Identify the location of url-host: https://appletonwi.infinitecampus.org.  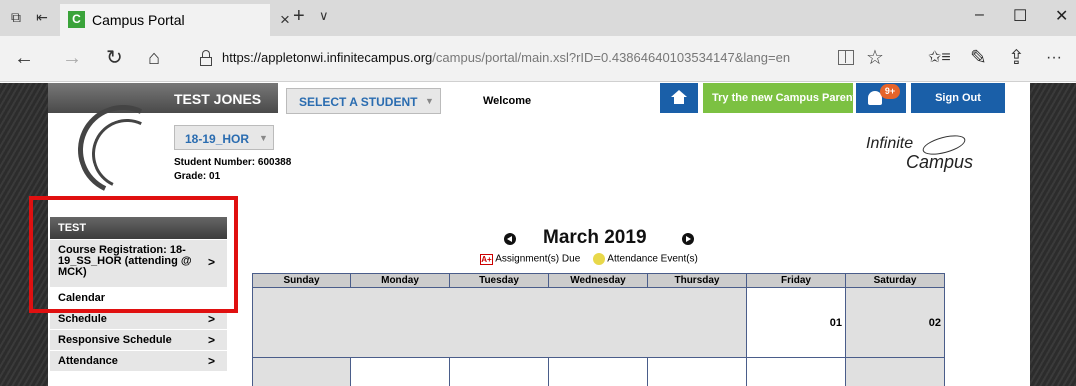
(327, 57).